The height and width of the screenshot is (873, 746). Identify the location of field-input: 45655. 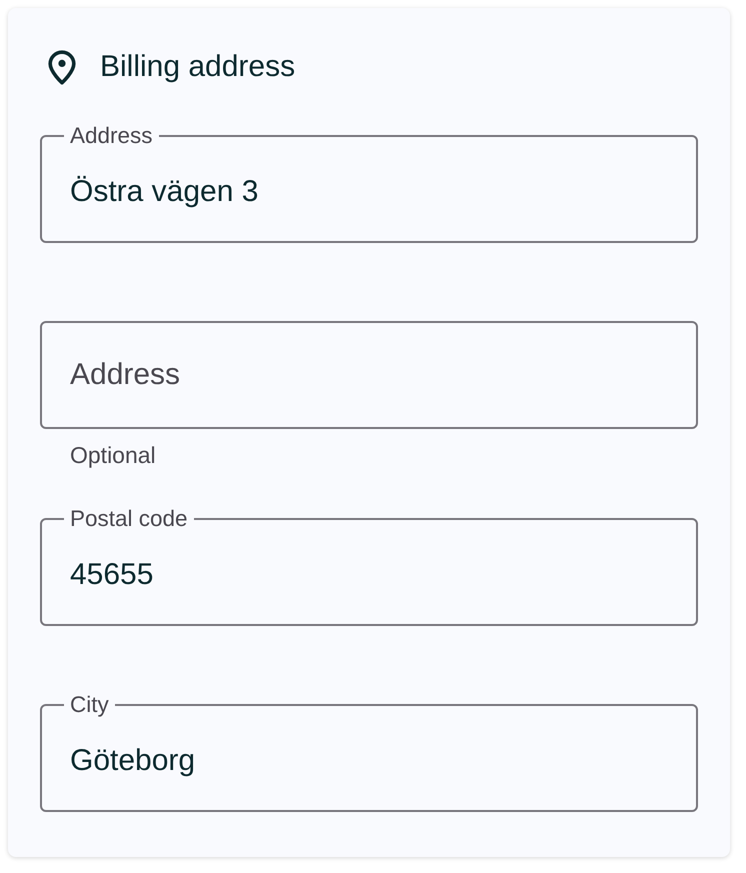
(369, 578).